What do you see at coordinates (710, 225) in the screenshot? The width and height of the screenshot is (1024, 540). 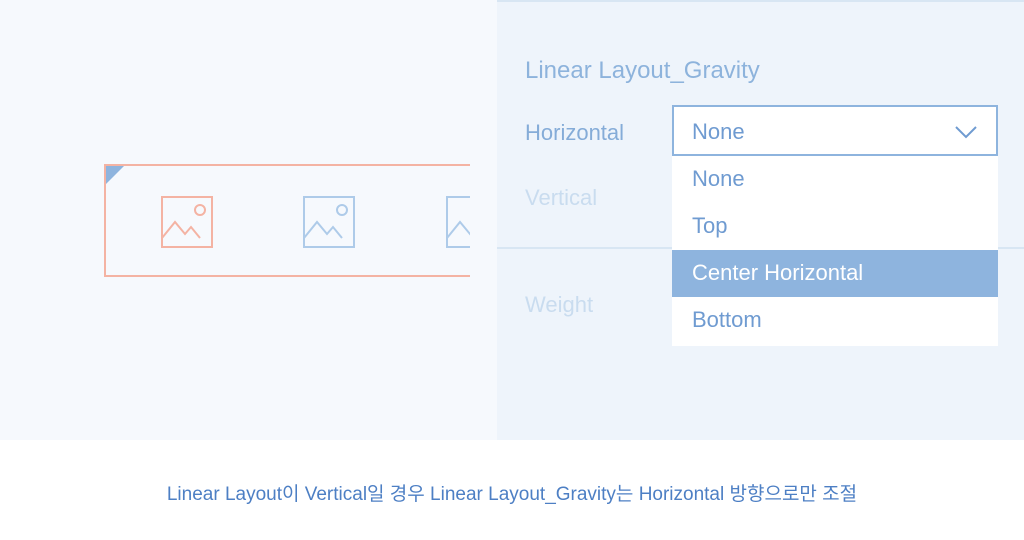 I see `option-label: Top` at bounding box center [710, 225].